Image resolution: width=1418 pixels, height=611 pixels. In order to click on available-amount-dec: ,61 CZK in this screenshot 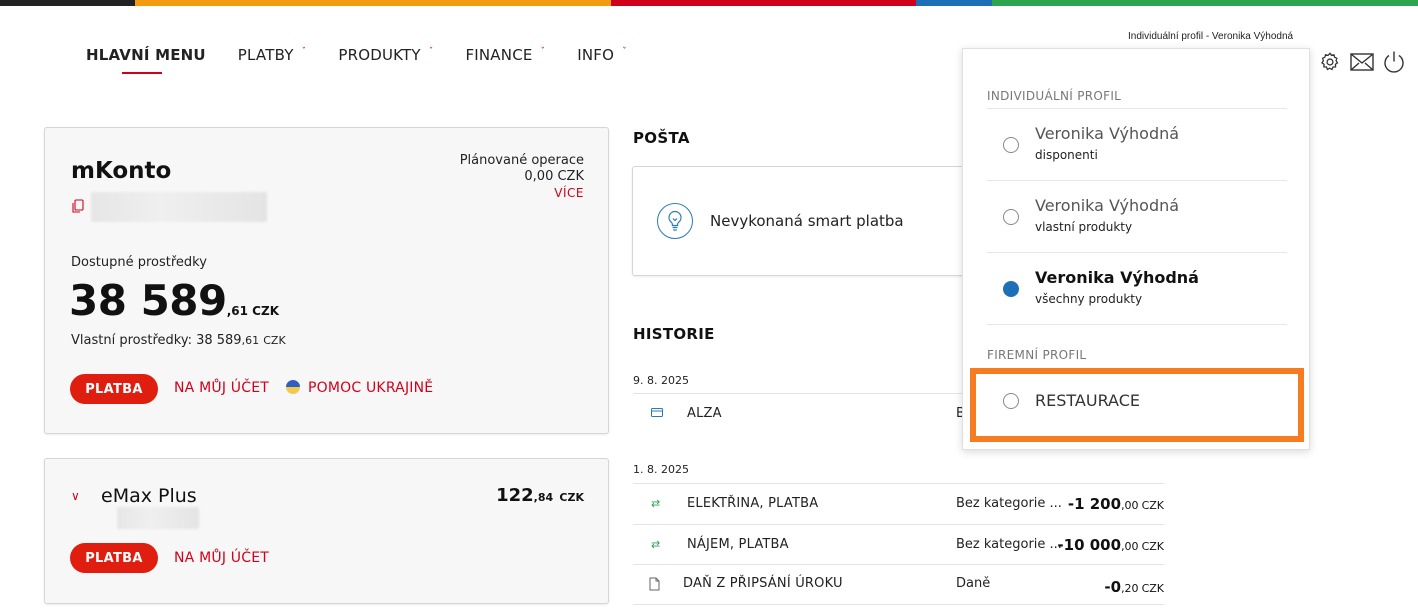, I will do `click(252, 311)`.